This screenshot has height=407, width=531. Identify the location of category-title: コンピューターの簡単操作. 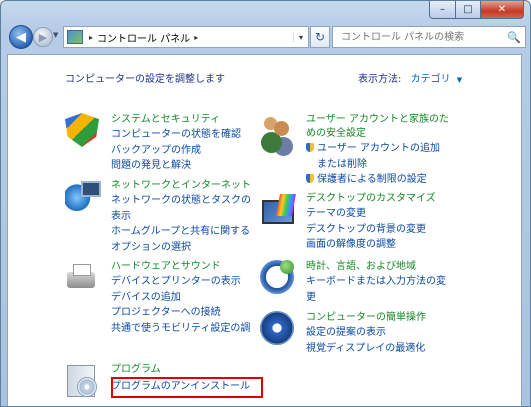
(366, 318).